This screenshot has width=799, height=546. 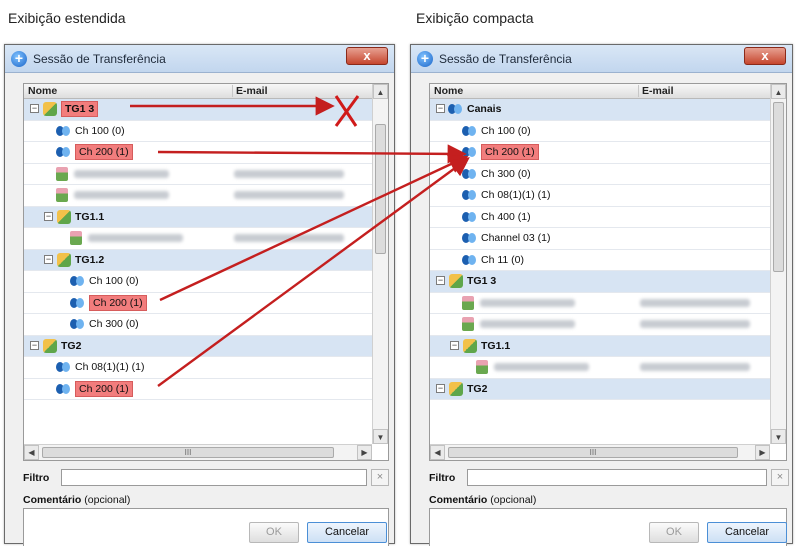 What do you see at coordinates (600, 110) in the screenshot?
I see `tree-group-row: − Canais` at bounding box center [600, 110].